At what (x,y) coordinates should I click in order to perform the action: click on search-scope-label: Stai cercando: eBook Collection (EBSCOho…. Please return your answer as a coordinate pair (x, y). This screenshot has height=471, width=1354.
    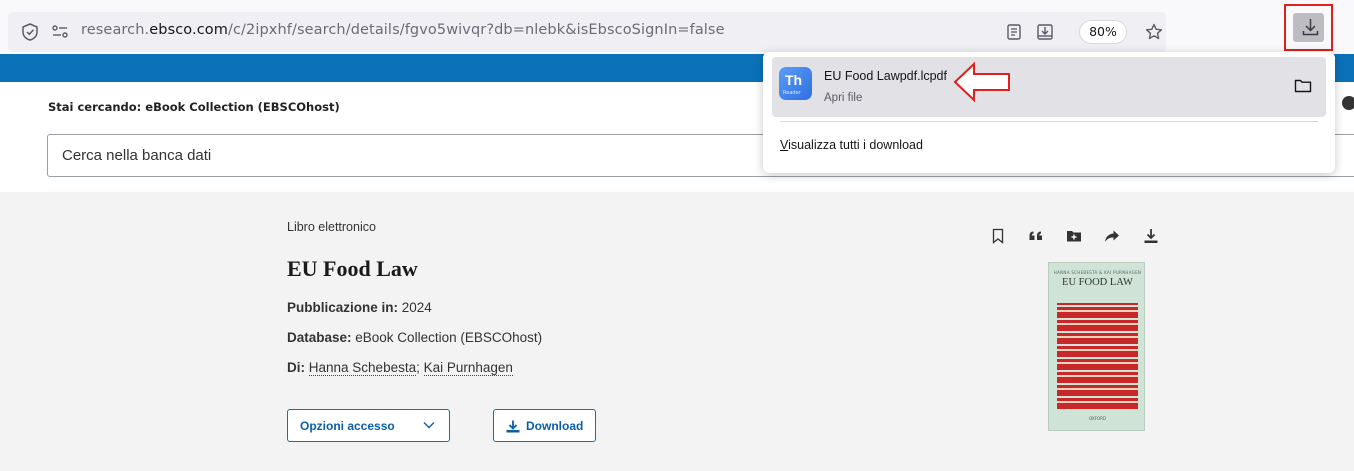
    Looking at the image, I should click on (194, 107).